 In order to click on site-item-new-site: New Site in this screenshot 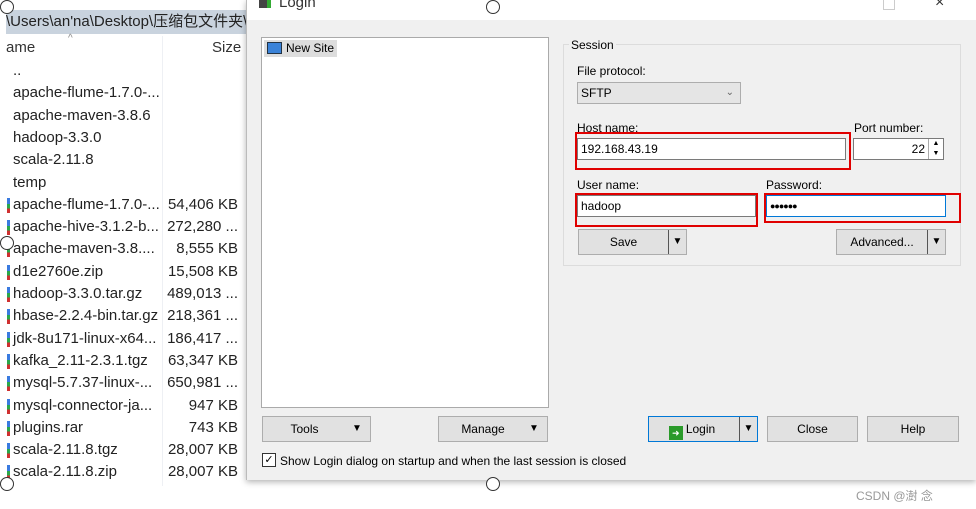, I will do `click(301, 48)`.